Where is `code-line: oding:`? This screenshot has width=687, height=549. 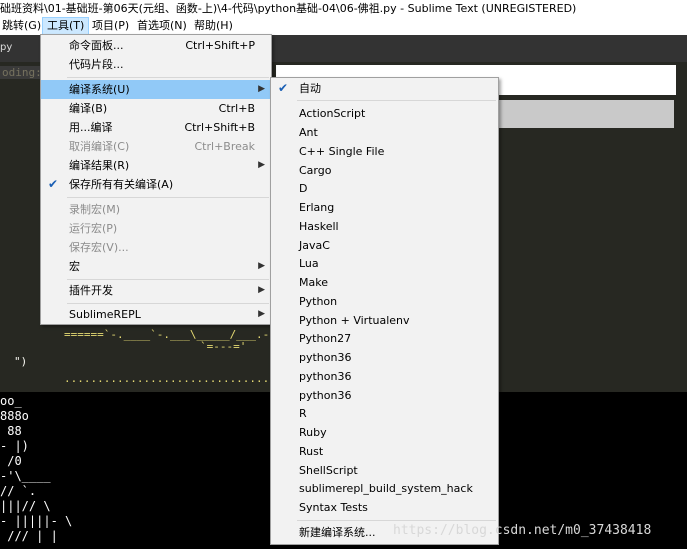
code-line: oding: is located at coordinates (22, 72).